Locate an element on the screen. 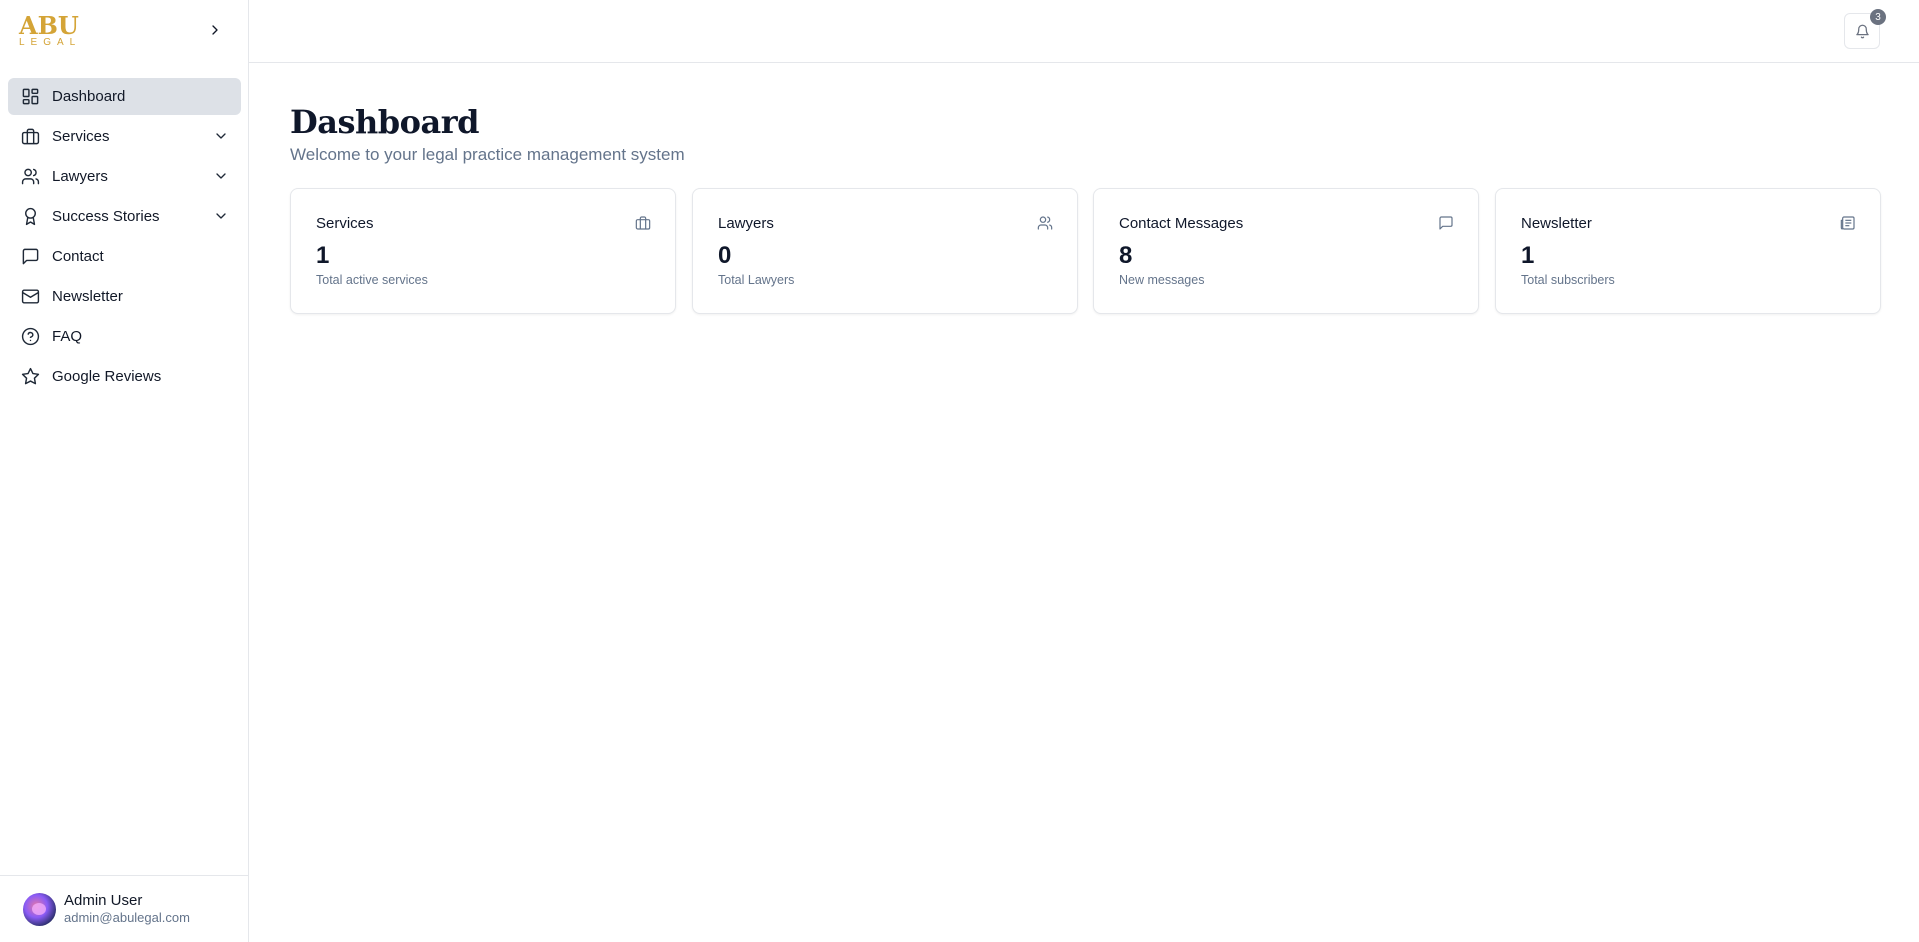  card-title: Newsletter is located at coordinates (1556, 223).